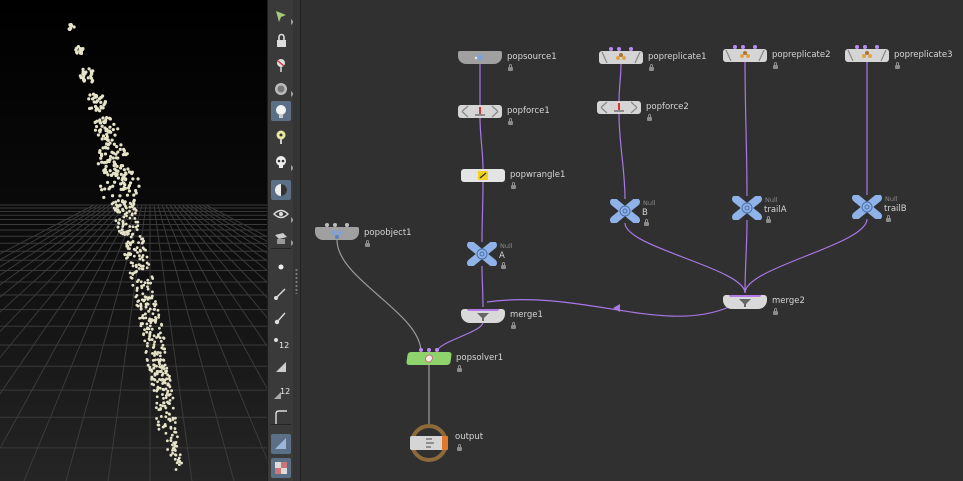 The height and width of the screenshot is (481, 963). I want to click on wire-popreplicate2-to-trailA, so click(746, 129).